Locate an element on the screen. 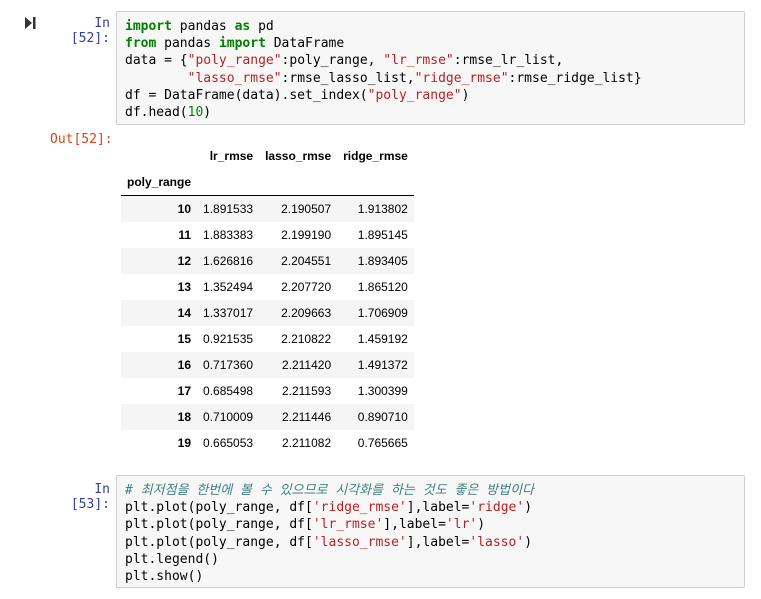  code-token: plt.legend() is located at coordinates (172, 559).